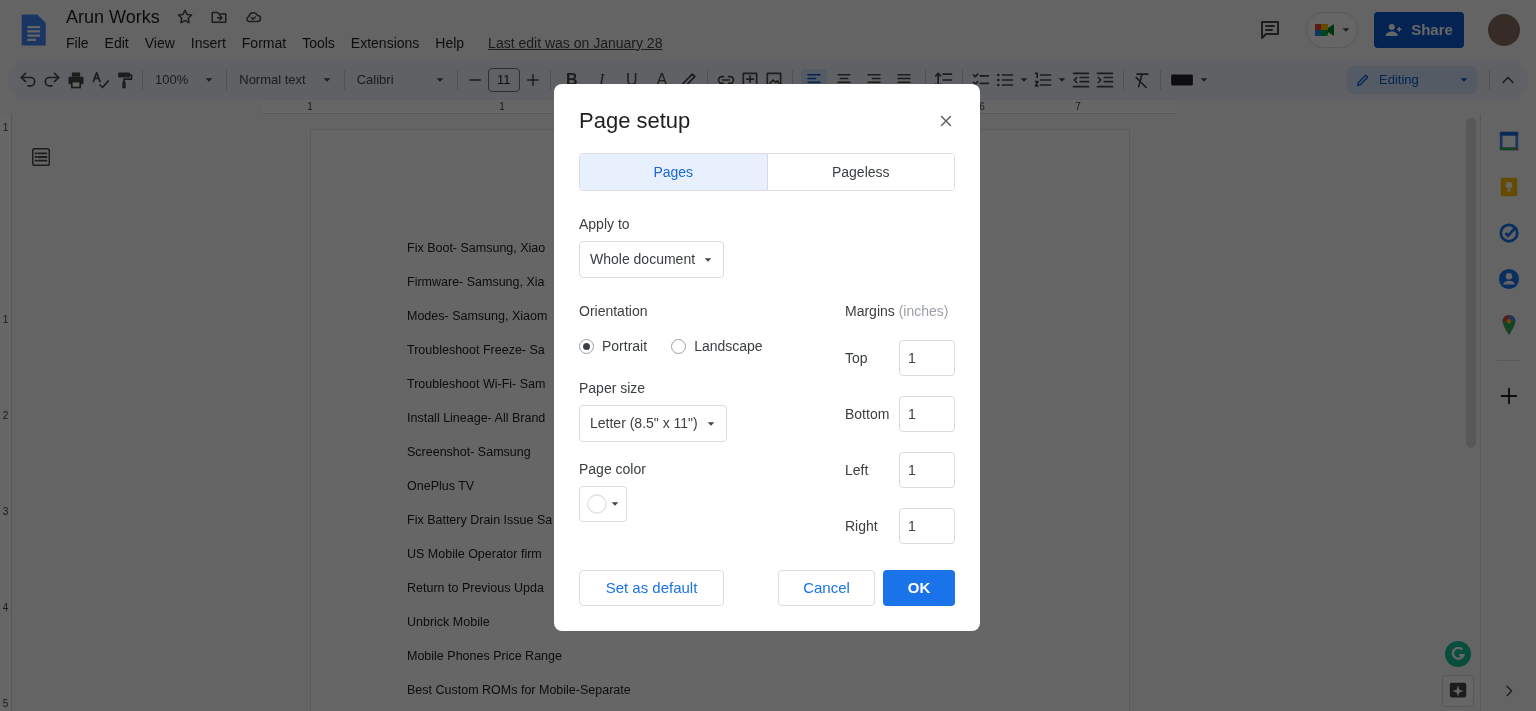  I want to click on document-line: Install Lineage- All Brand, so click(476, 418).